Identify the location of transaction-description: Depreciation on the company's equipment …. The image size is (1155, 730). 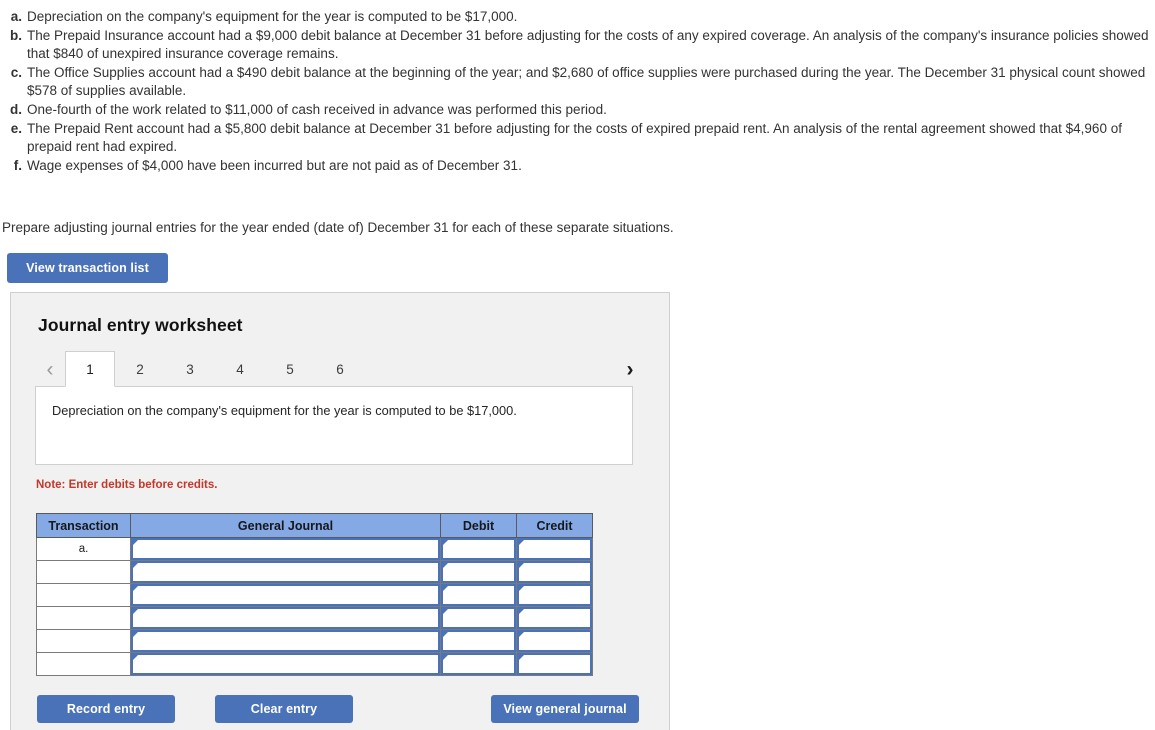
(334, 425).